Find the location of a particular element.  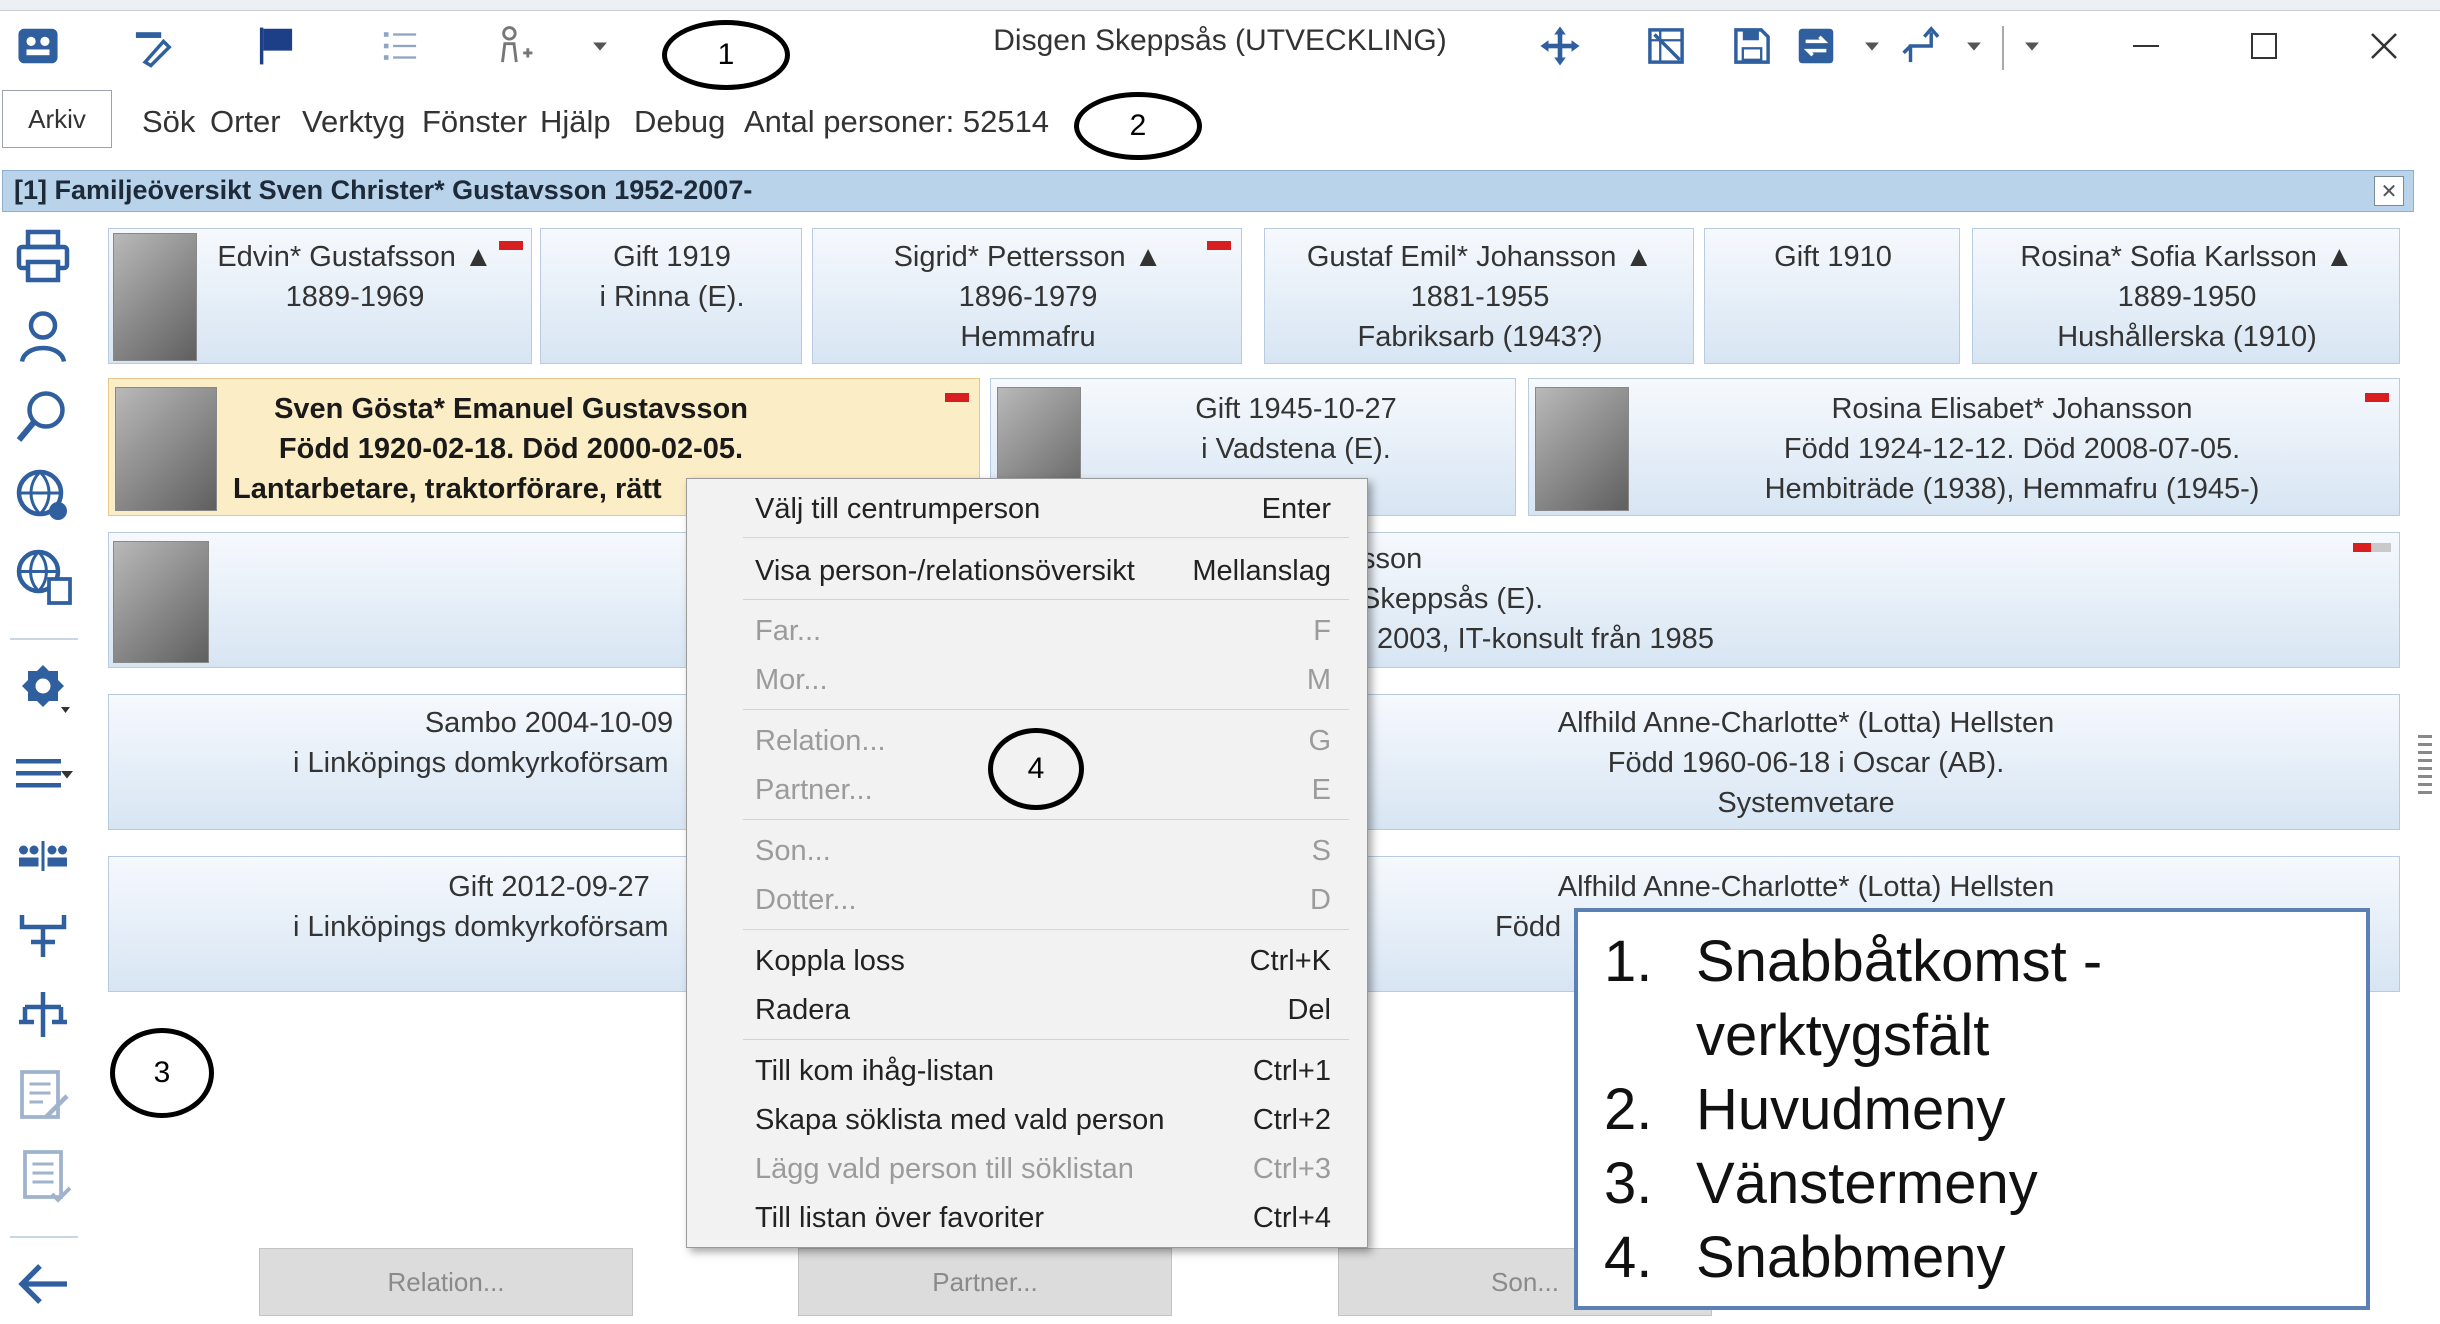

person-icon is located at coordinates (43, 336).